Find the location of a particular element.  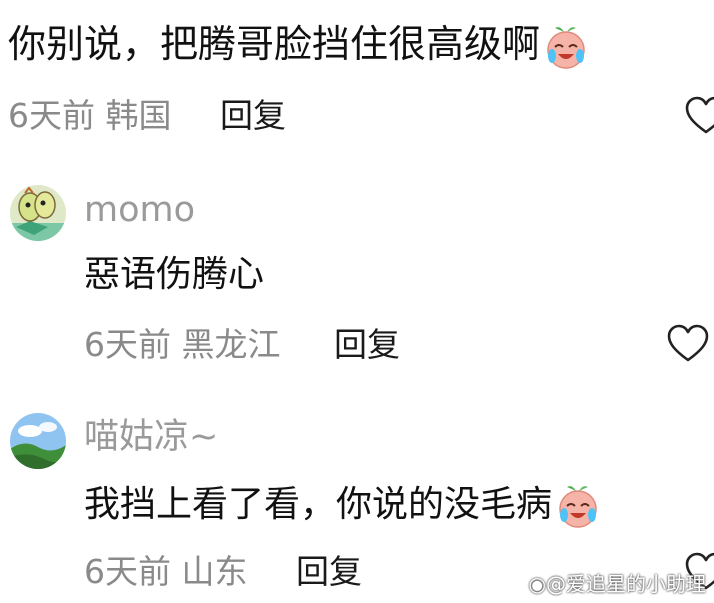

watermark-text: @爱追星的小助理 is located at coordinates (626, 584).